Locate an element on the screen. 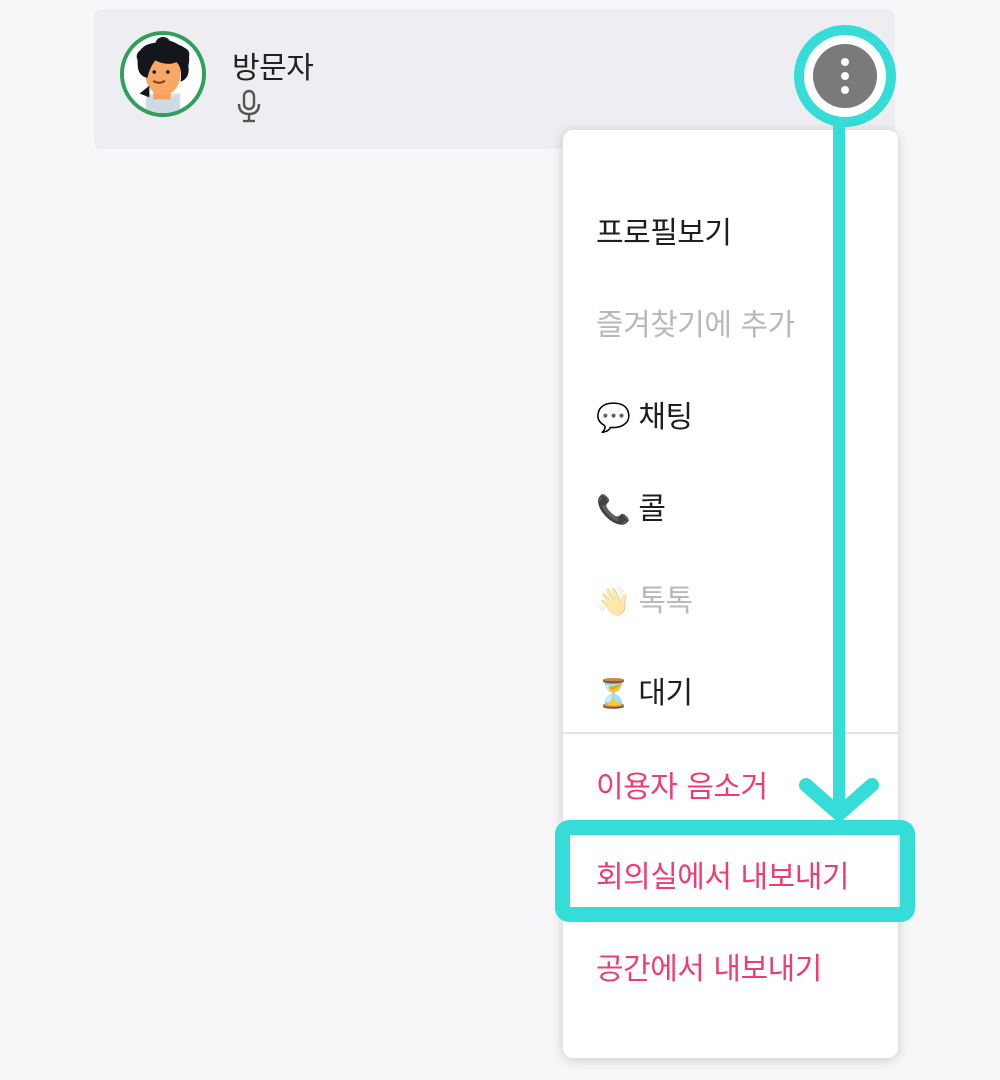 The height and width of the screenshot is (1080, 1000). participant-card: 방문자 is located at coordinates (494, 79).